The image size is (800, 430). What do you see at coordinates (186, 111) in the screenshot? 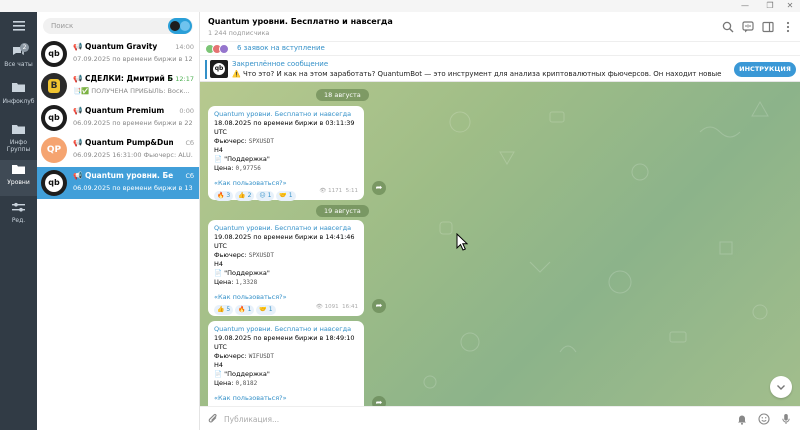
I see `chat-time: 0:00` at bounding box center [186, 111].